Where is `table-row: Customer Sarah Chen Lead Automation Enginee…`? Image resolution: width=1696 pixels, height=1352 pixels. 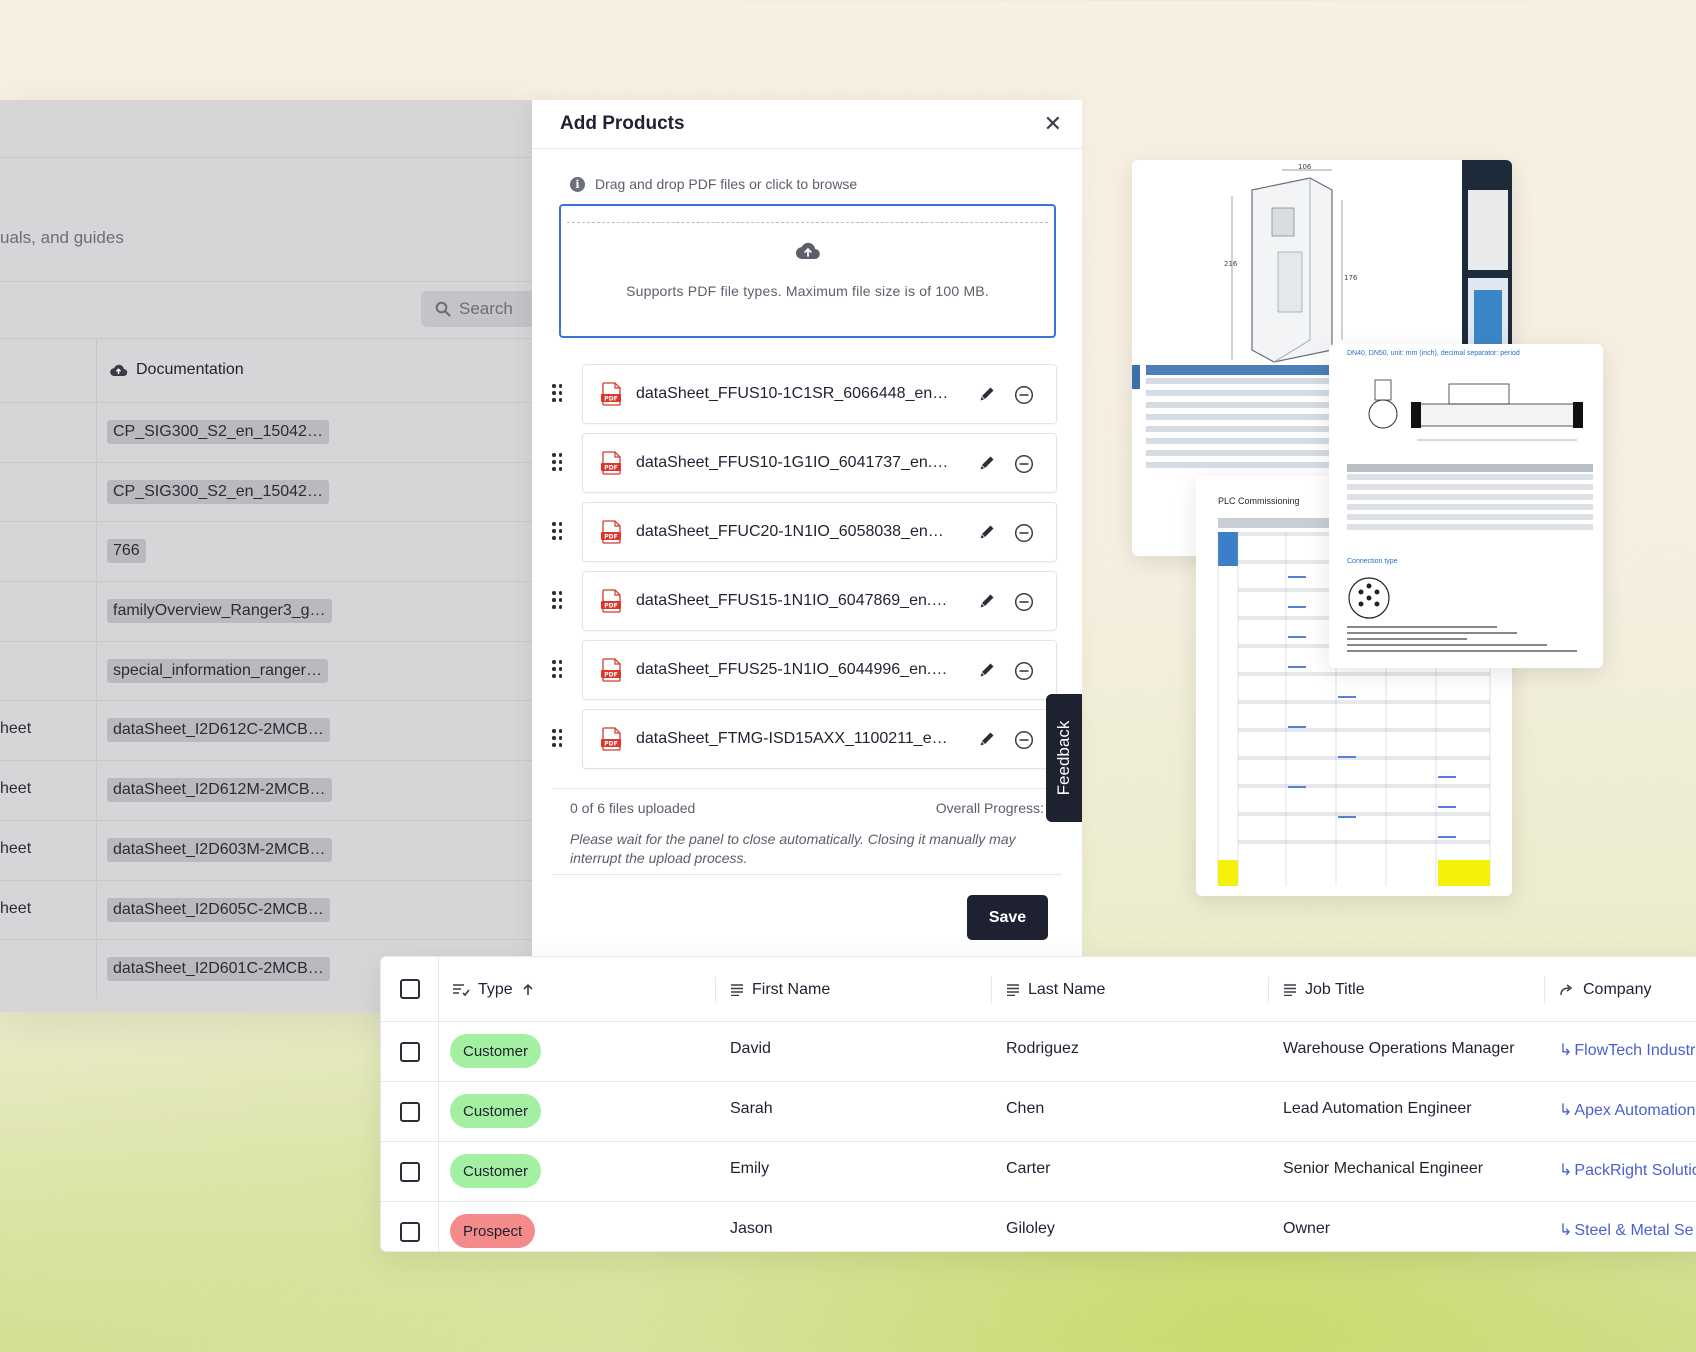
table-row: Customer Sarah Chen Lead Automation Enginee… is located at coordinates (1038, 1112).